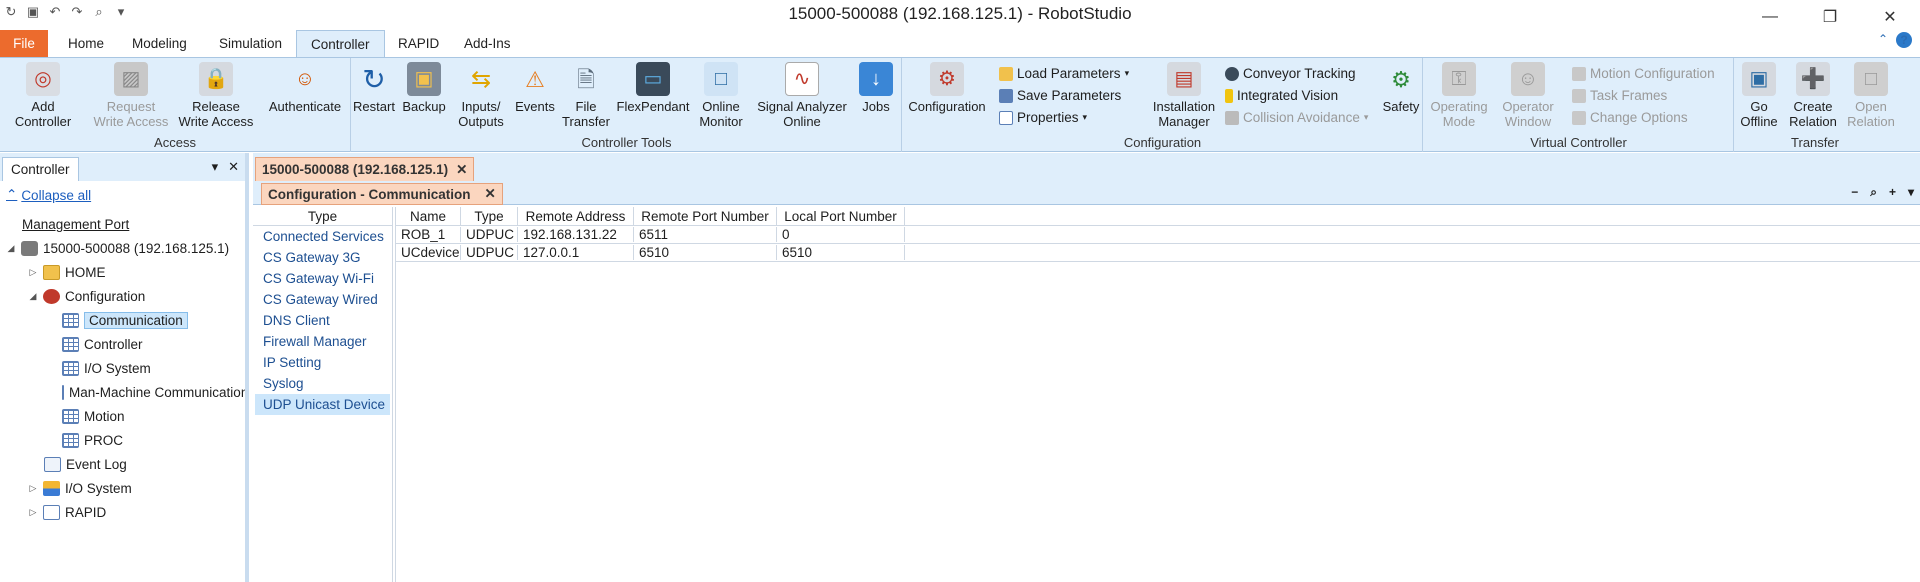  I want to click on file-transfer-button: 🗎 File Transfer, so click(586, 95).